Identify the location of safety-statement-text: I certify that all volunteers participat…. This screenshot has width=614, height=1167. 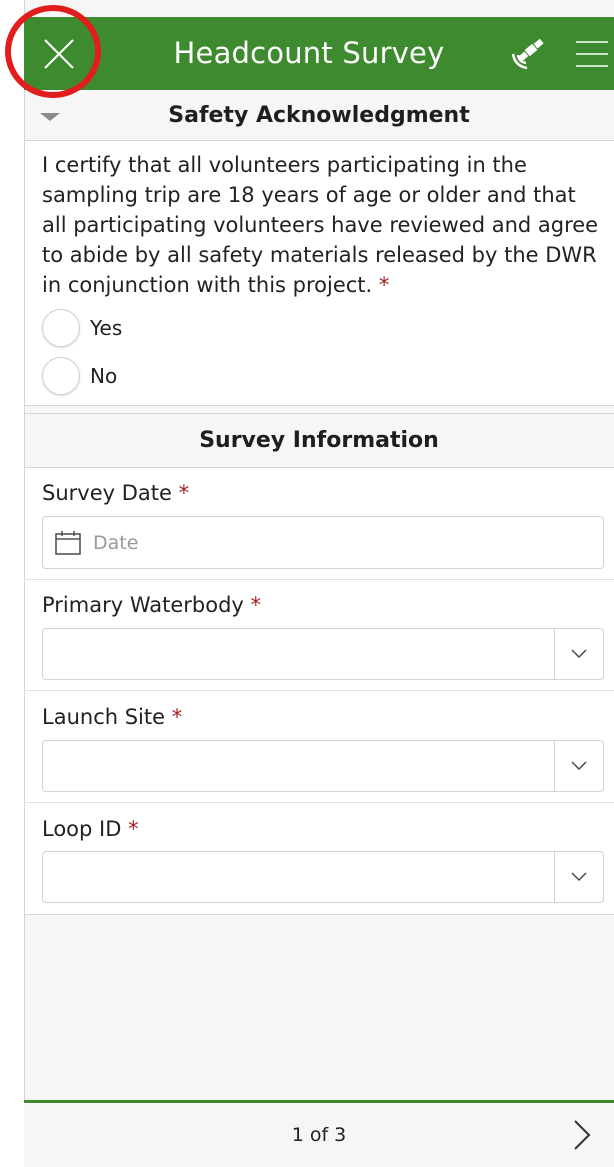
(320, 225).